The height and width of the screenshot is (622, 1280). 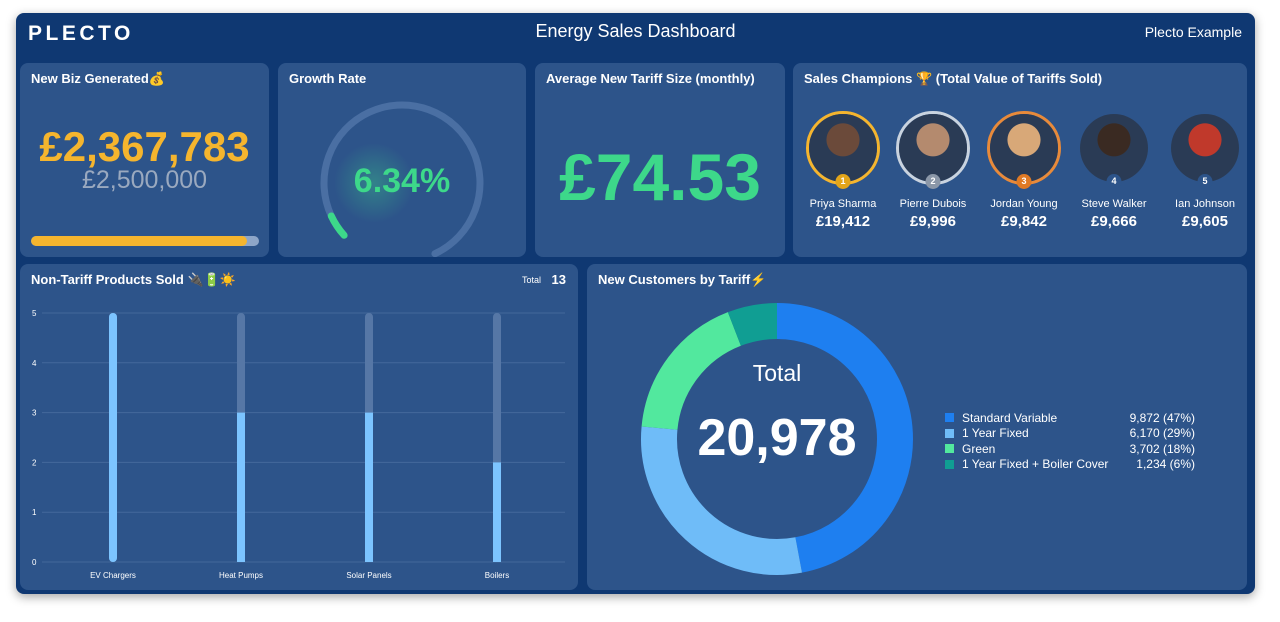 I want to click on avg-tariff-card: Average New Tariff Size (monthly) £74.53, so click(x=660, y=160).